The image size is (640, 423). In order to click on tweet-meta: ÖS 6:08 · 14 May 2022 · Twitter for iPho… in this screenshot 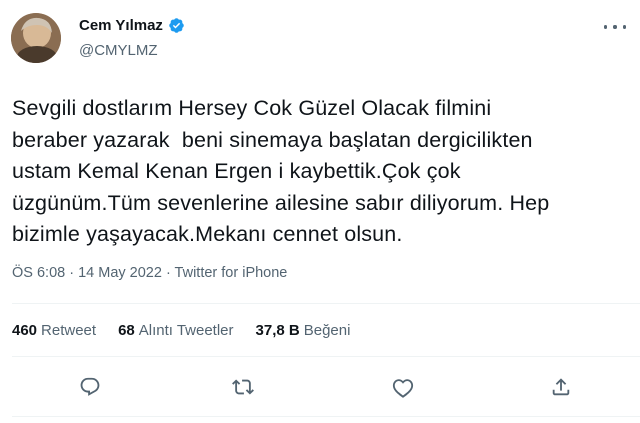, I will do `click(149, 273)`.